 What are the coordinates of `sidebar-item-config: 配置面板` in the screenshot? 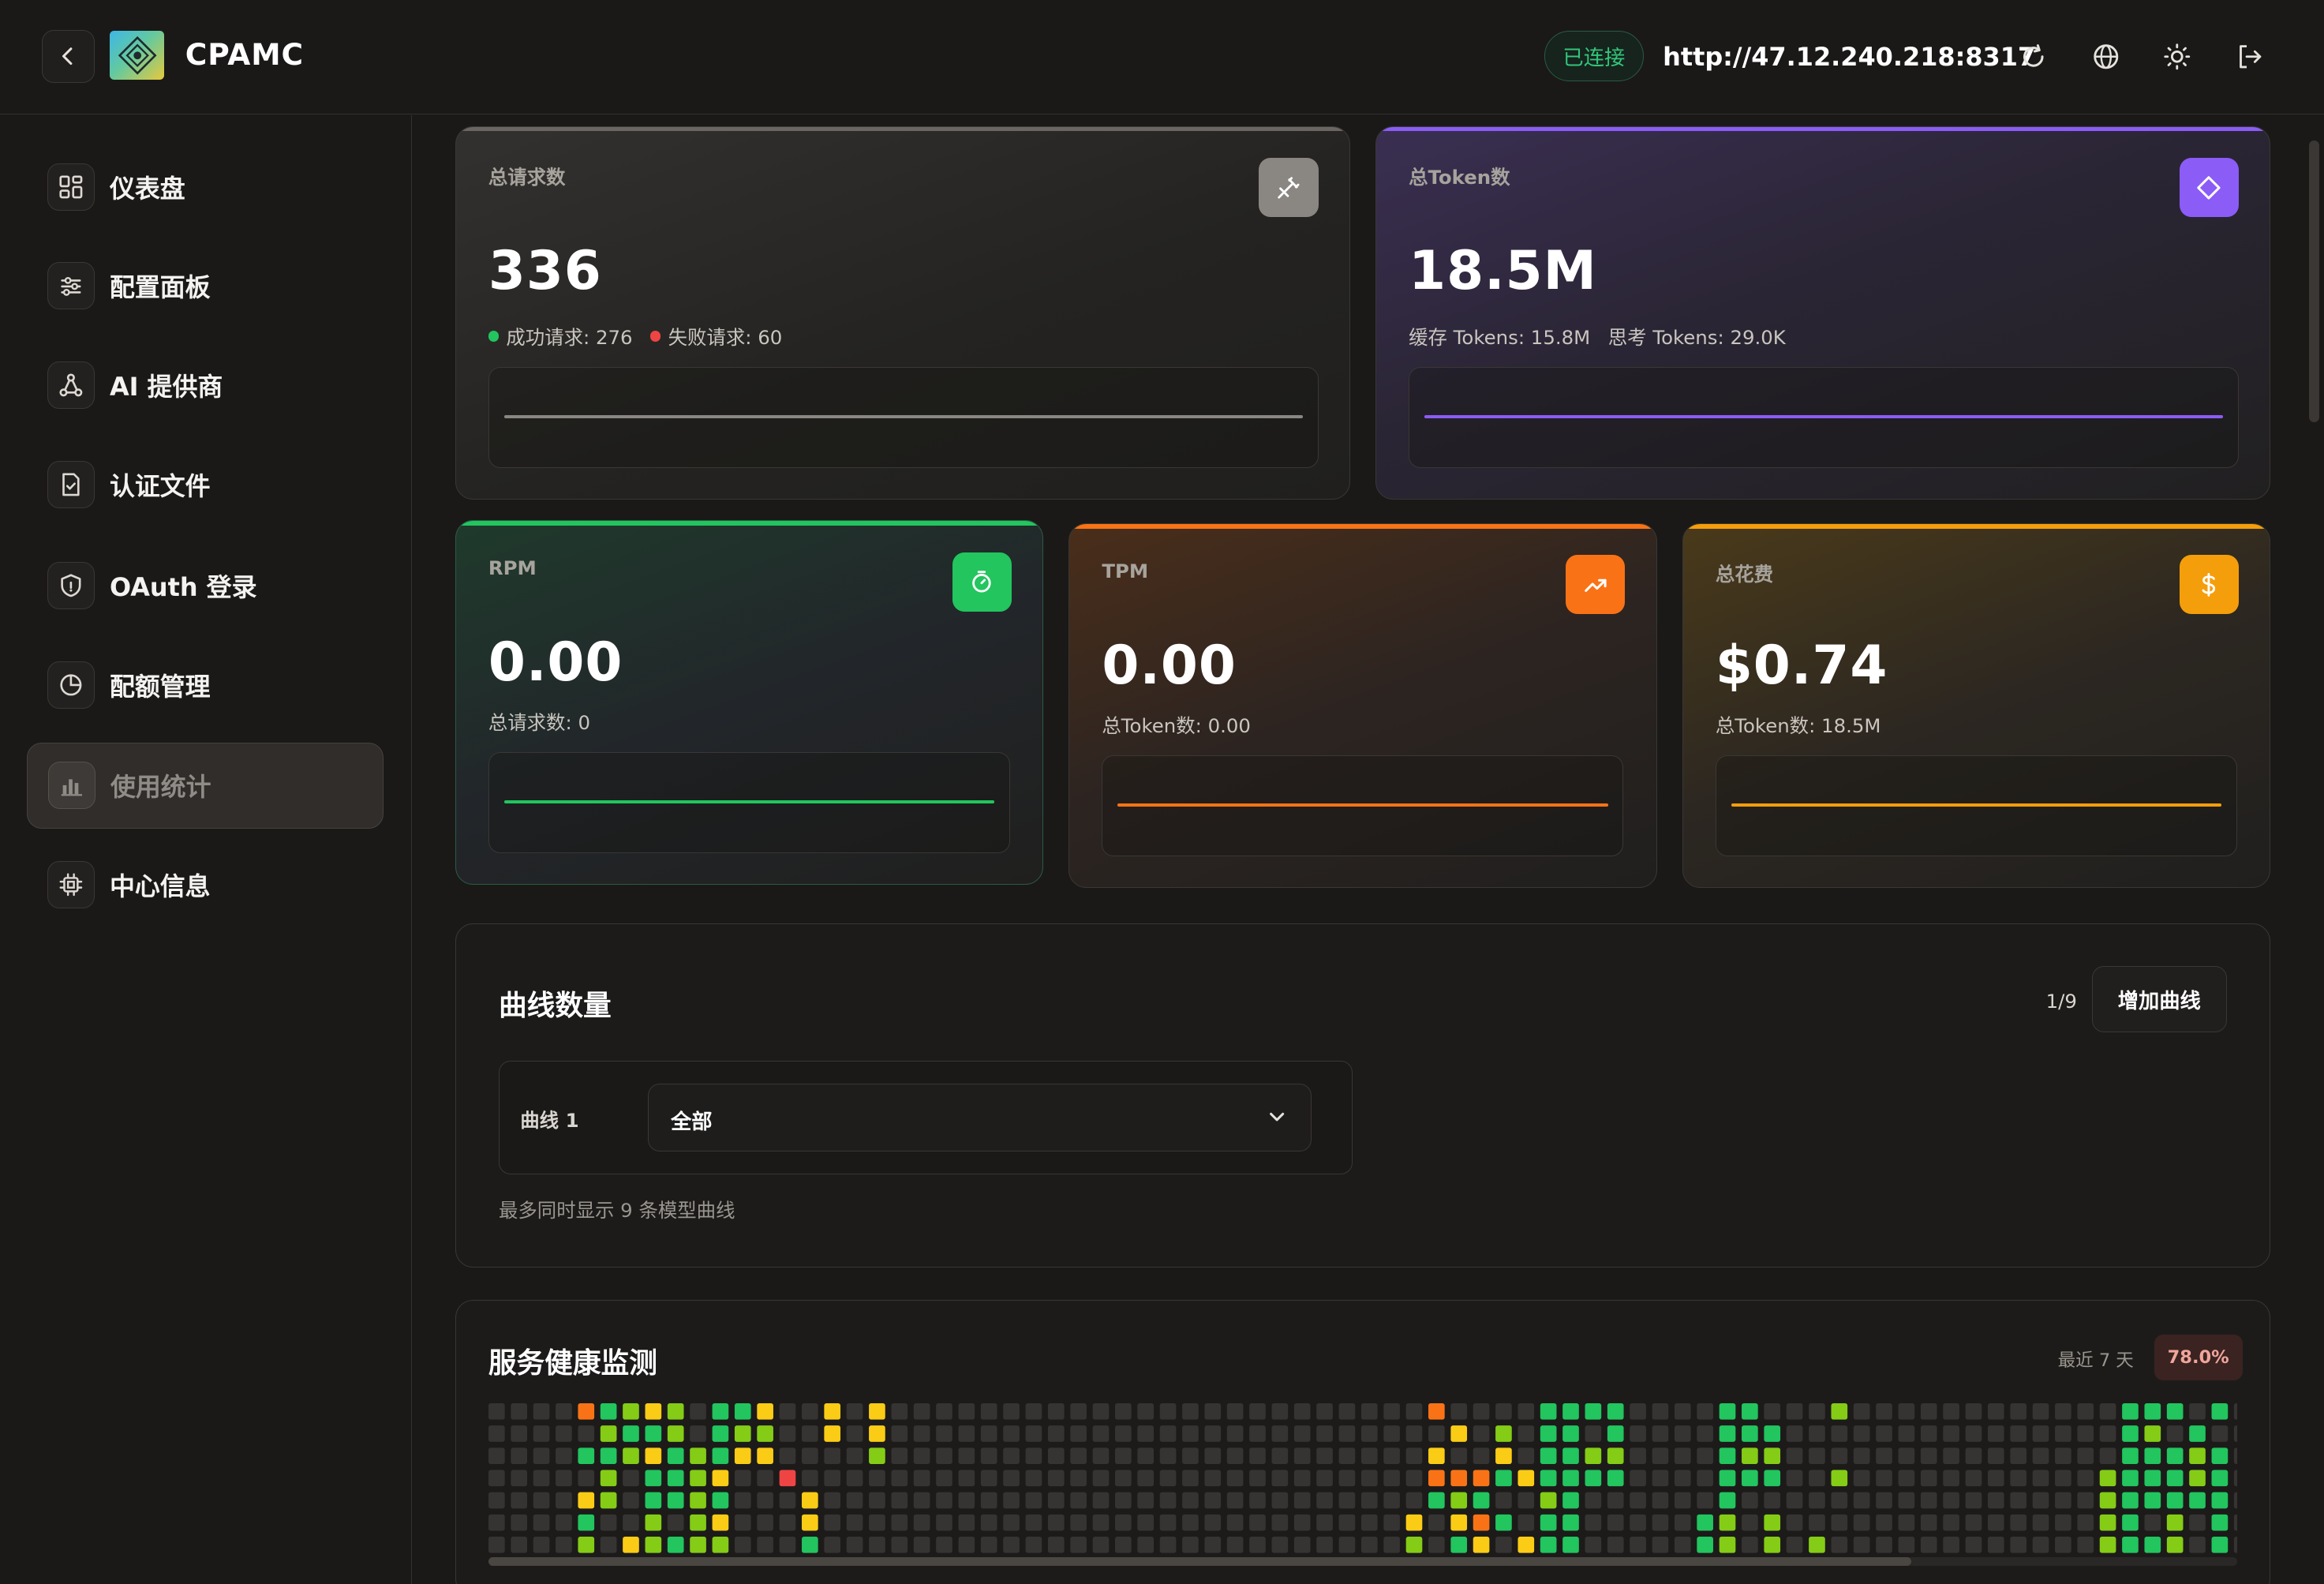 It's located at (205, 286).